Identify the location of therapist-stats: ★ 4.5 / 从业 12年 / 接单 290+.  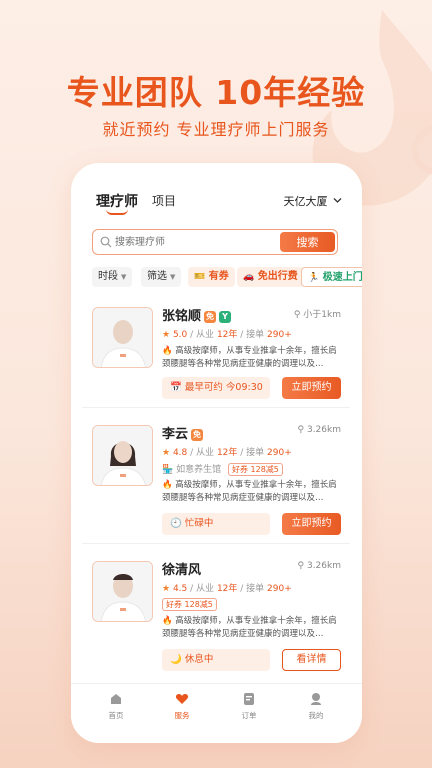
(227, 589).